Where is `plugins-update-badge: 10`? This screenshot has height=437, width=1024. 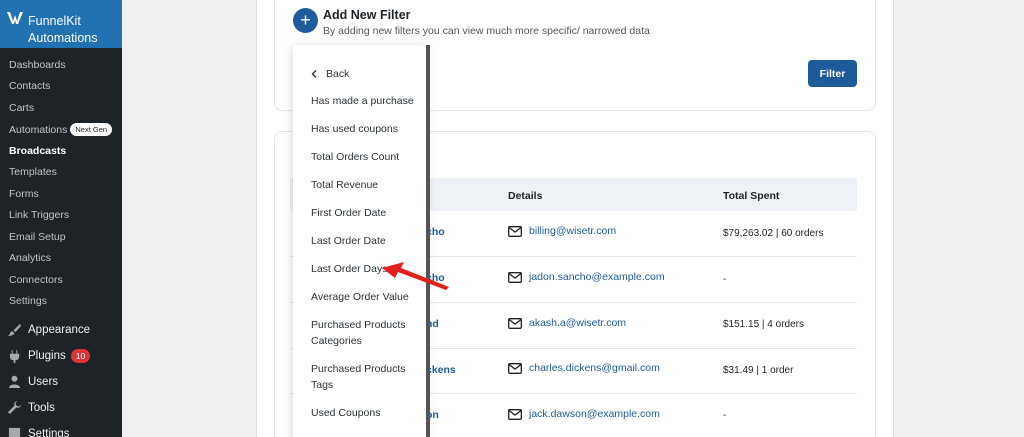 plugins-update-badge: 10 is located at coordinates (80, 356).